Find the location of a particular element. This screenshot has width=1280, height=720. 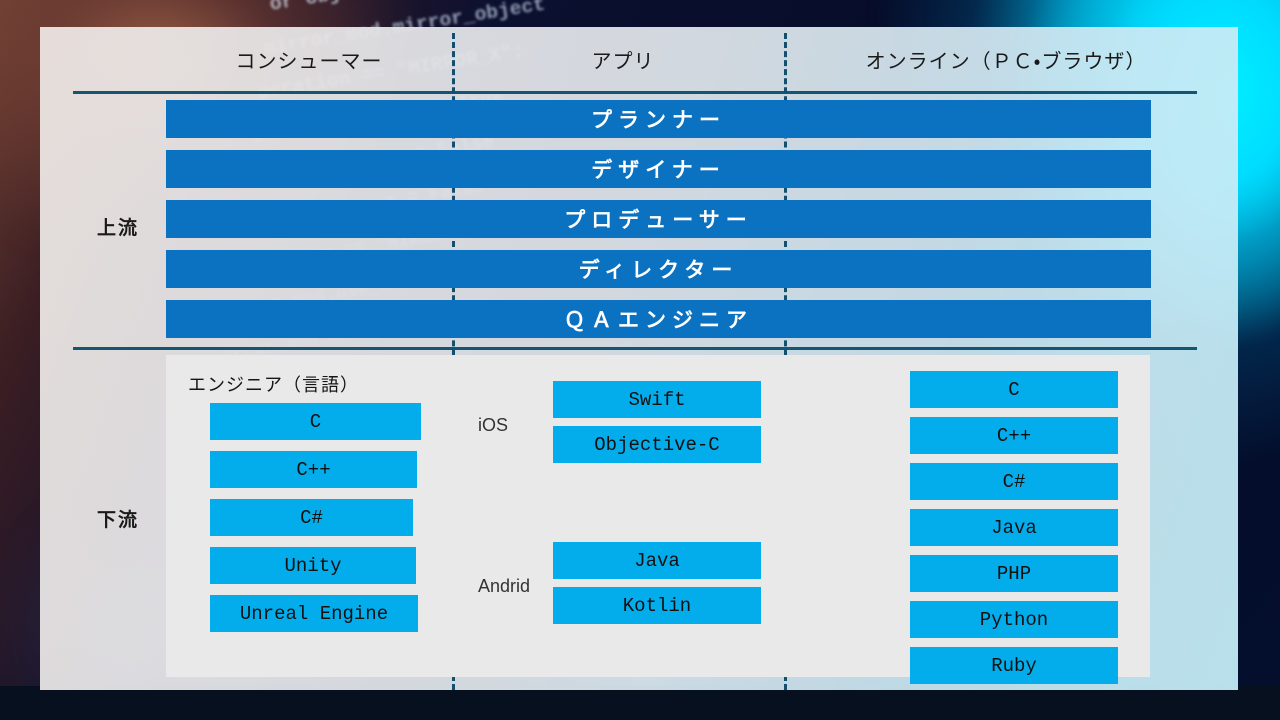

downstream-column-online: C C++ C# Java PHP Python Ruby is located at coordinates (967, 519).